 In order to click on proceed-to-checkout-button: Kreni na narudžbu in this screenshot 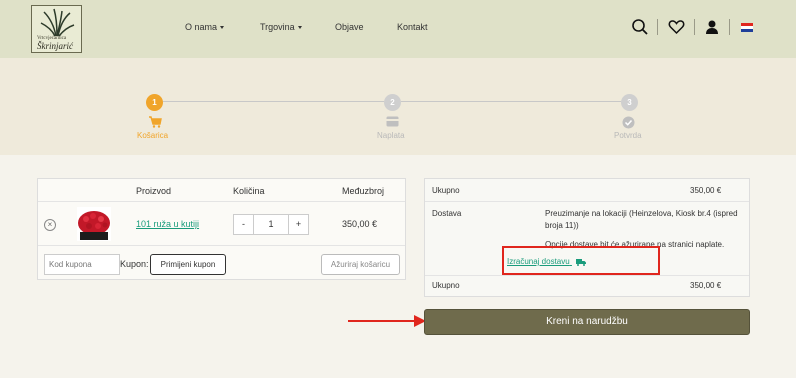, I will do `click(587, 322)`.